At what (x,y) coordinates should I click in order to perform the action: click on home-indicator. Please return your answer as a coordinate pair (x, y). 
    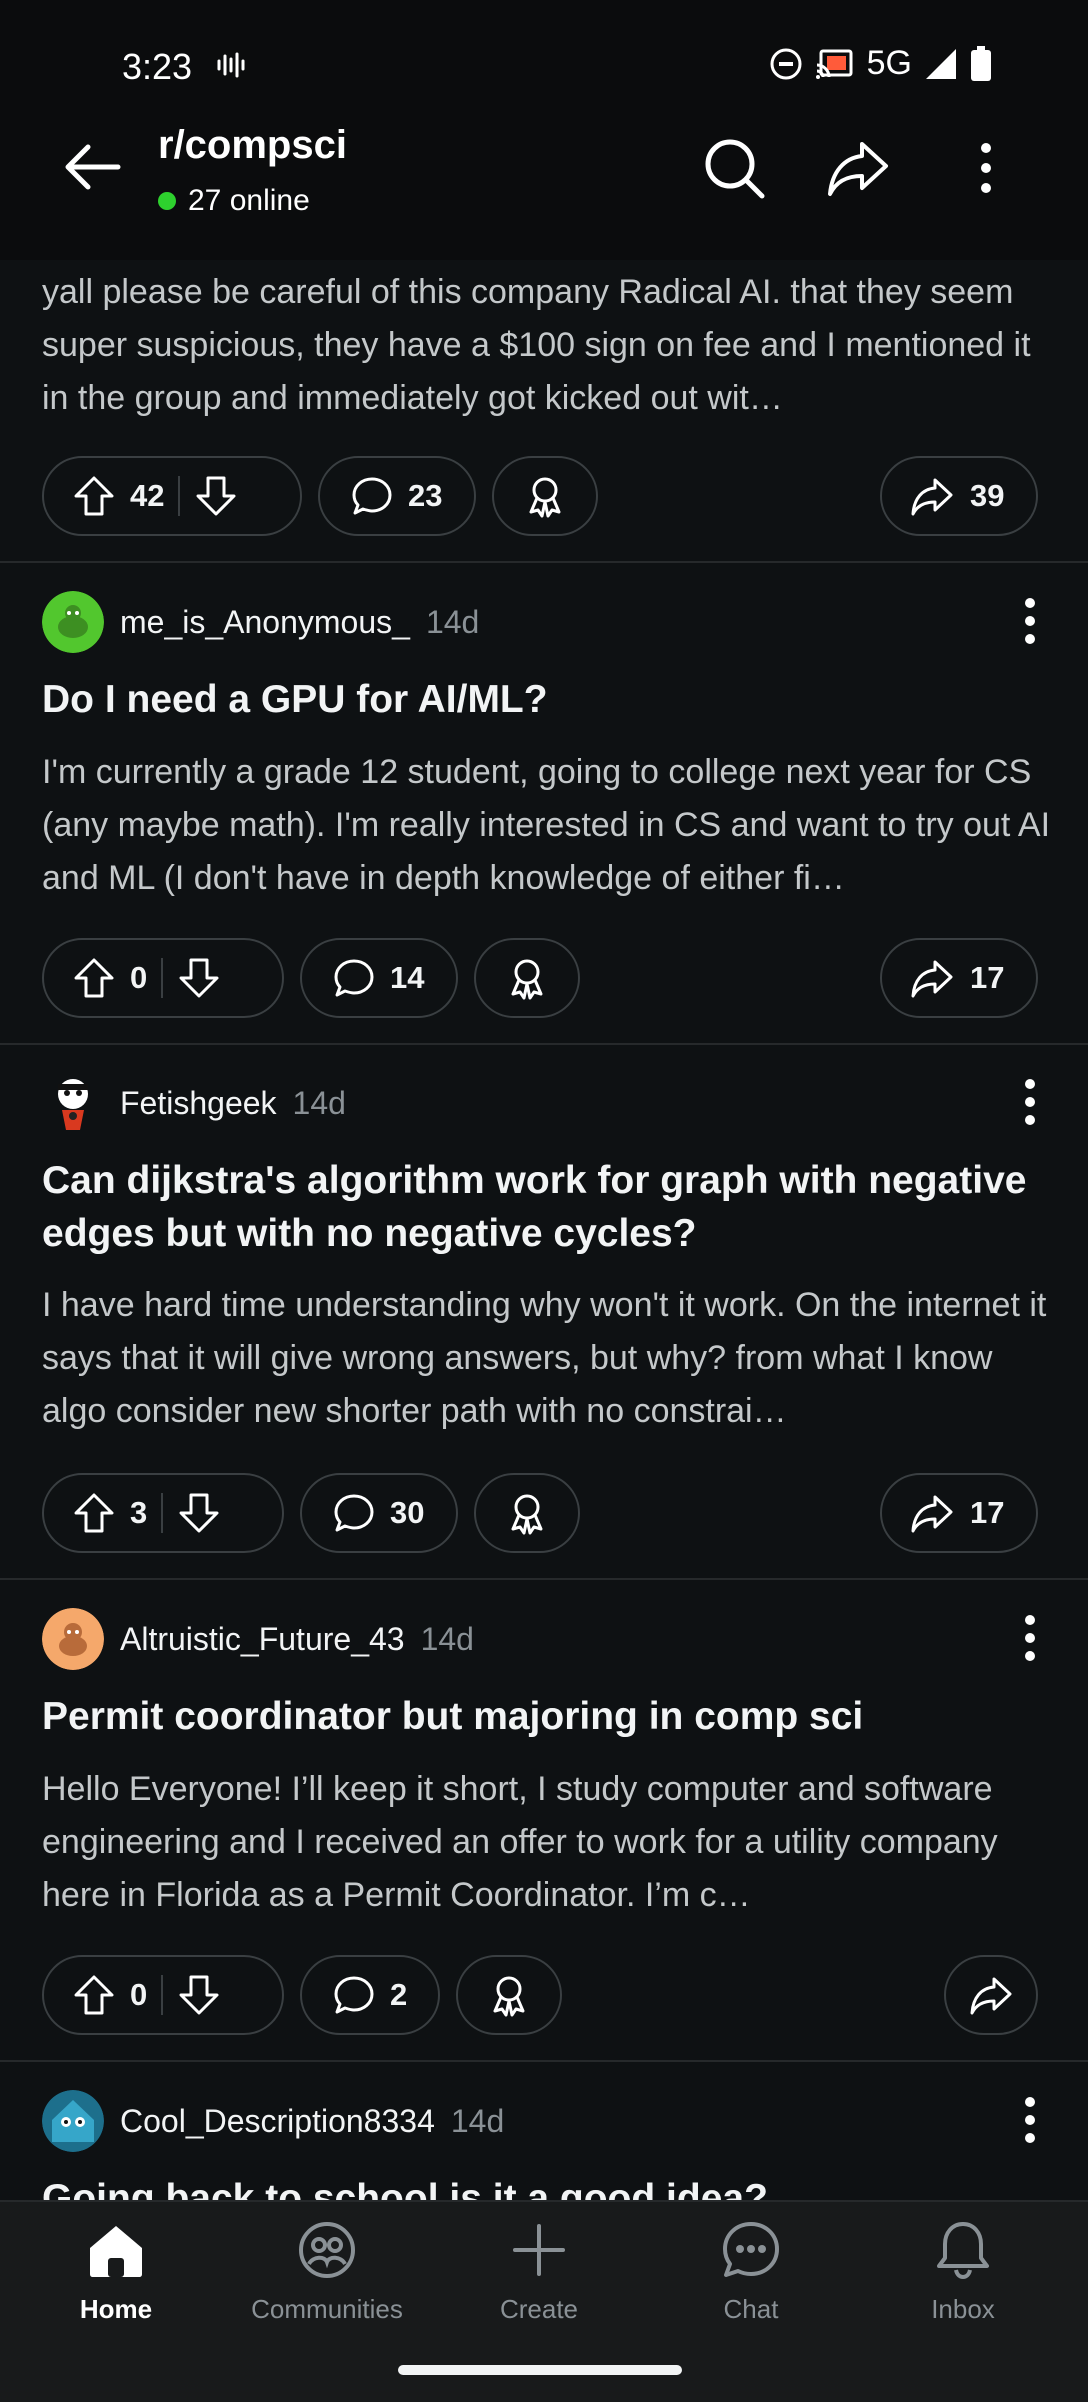
    Looking at the image, I should click on (540, 2370).